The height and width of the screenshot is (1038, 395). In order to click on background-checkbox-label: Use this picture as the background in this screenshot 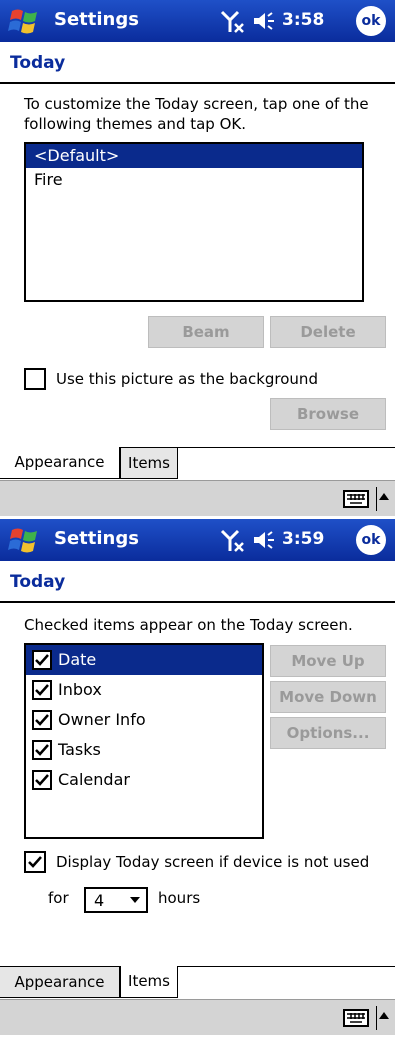, I will do `click(187, 379)`.